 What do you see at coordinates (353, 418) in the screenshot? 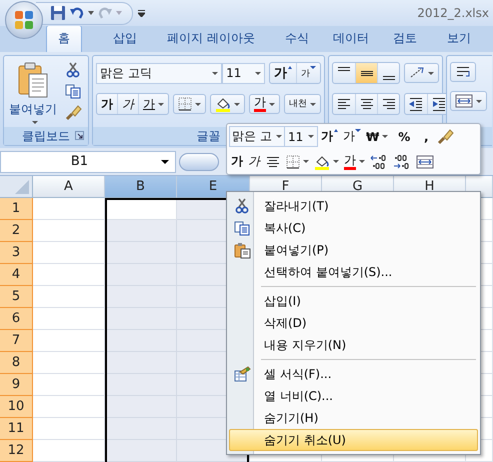
I see `menu-item: 숨기기(H)` at bounding box center [353, 418].